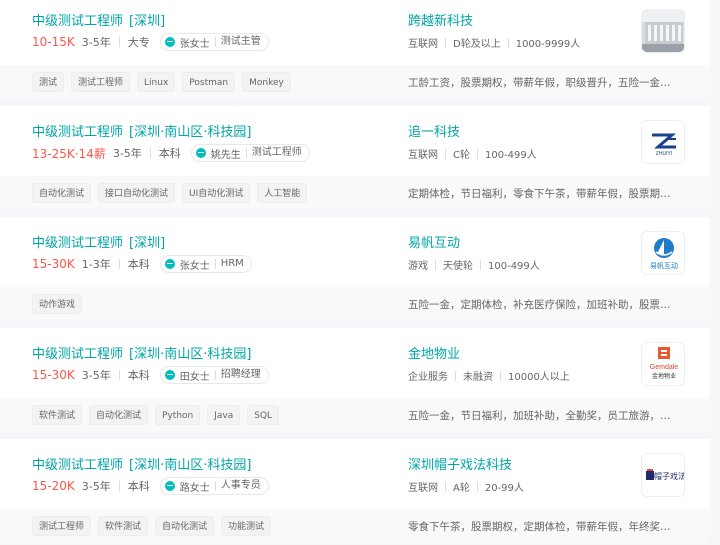 The image size is (720, 545). What do you see at coordinates (156, 82) in the screenshot?
I see `skill-tag: Linux` at bounding box center [156, 82].